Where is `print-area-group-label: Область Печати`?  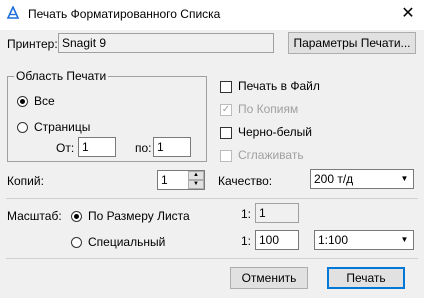 print-area-group-label: Область Печати is located at coordinates (61, 76).